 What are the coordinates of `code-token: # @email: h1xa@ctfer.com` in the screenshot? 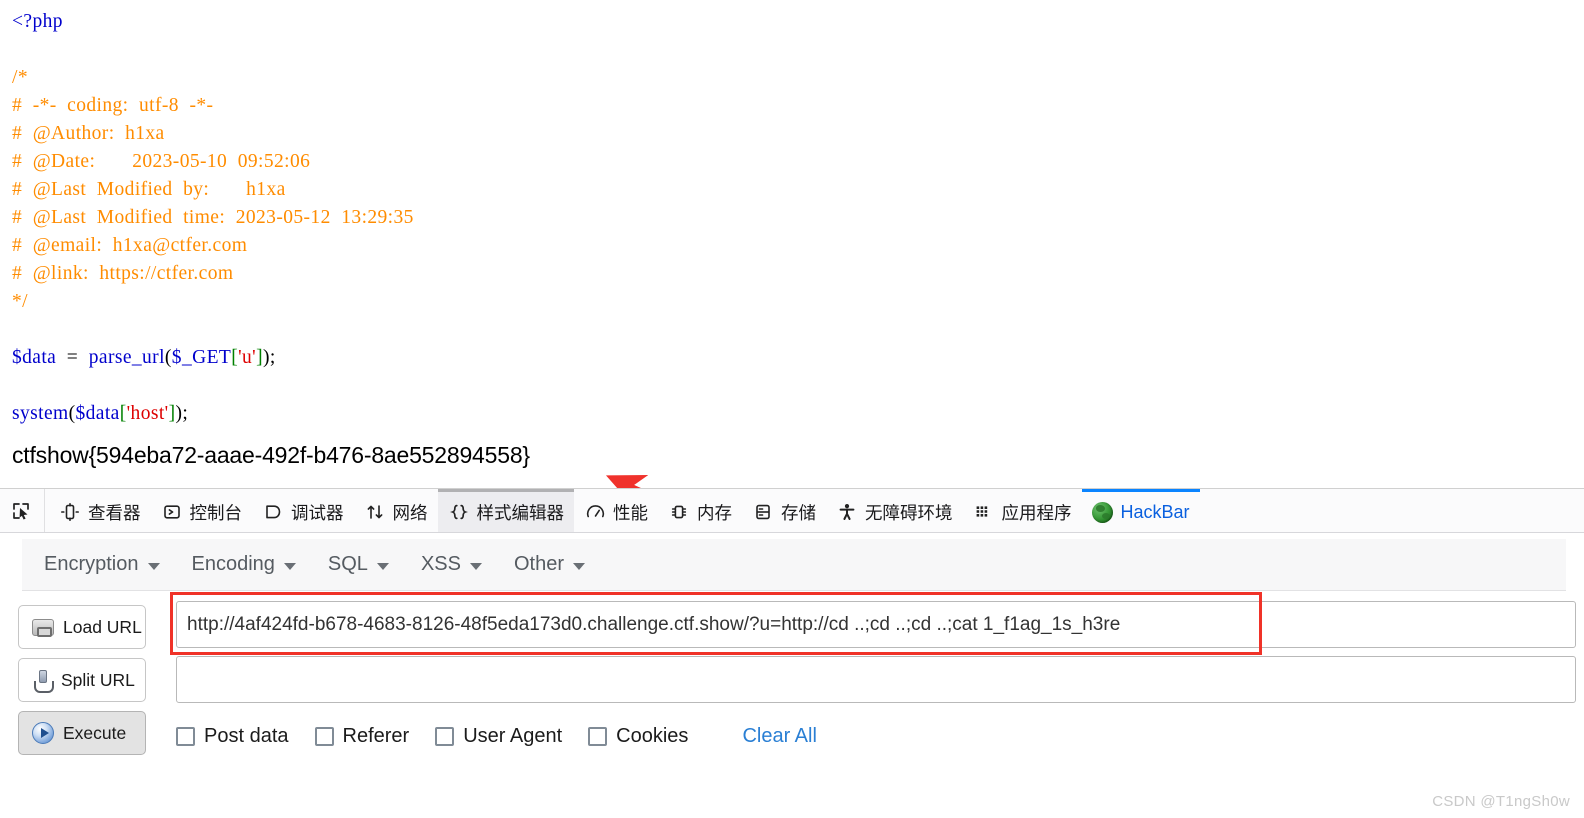 It's located at (130, 245).